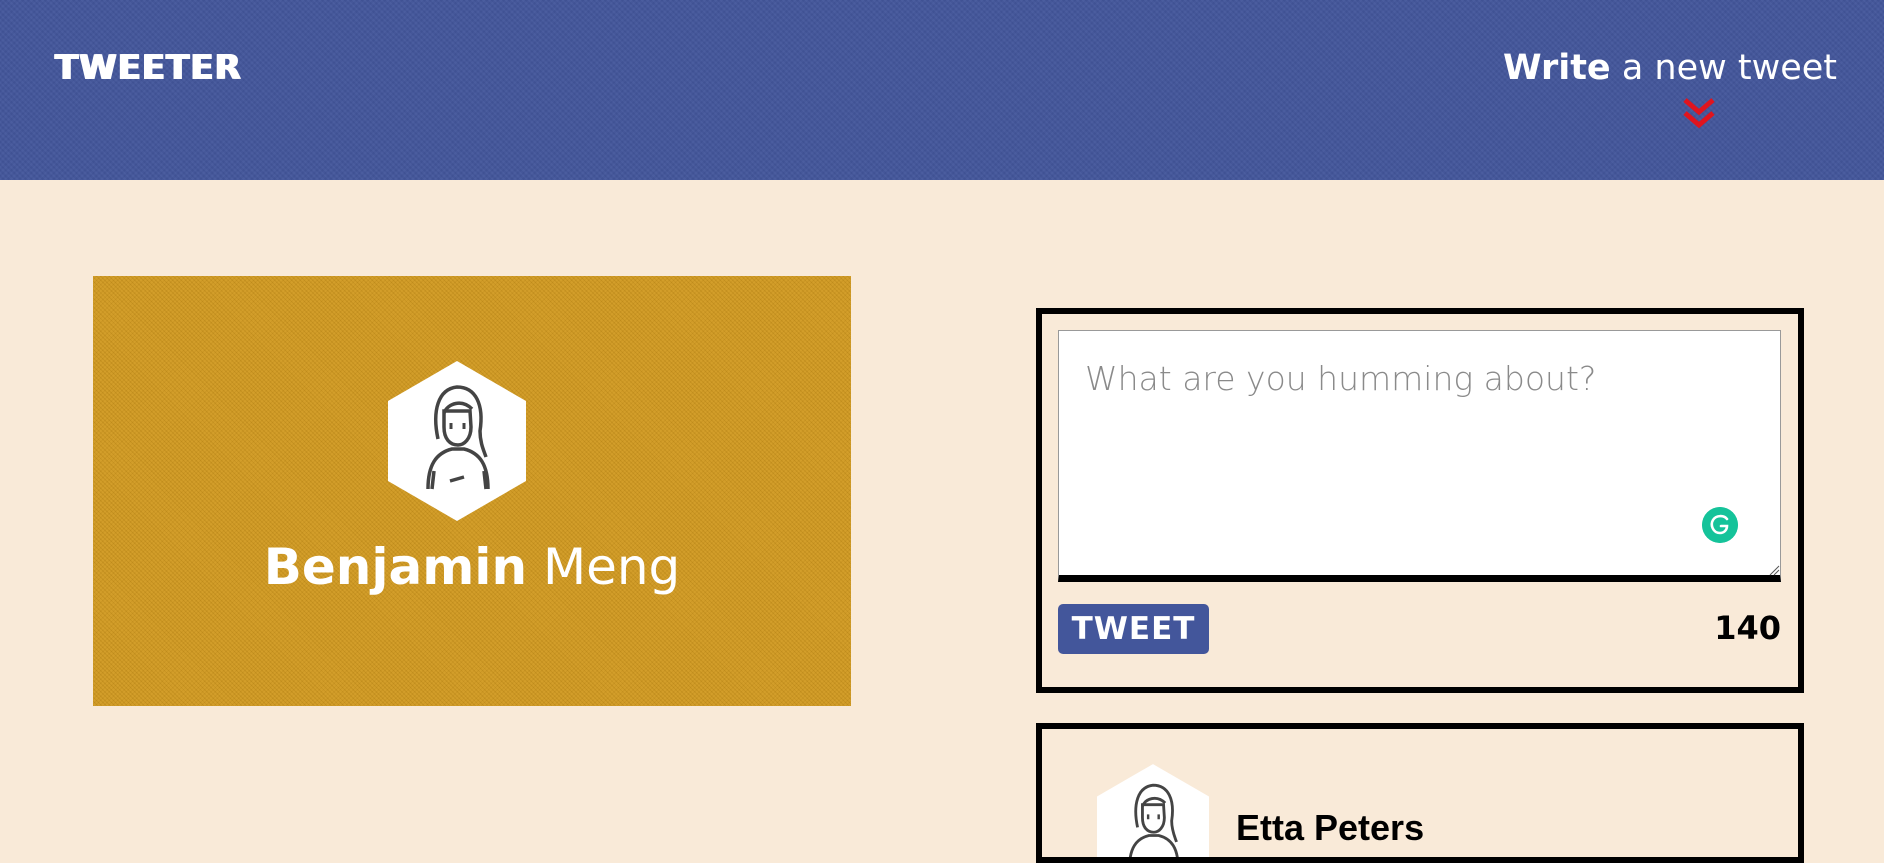  I want to click on tweet-card: Etta Peters, so click(1420, 793).